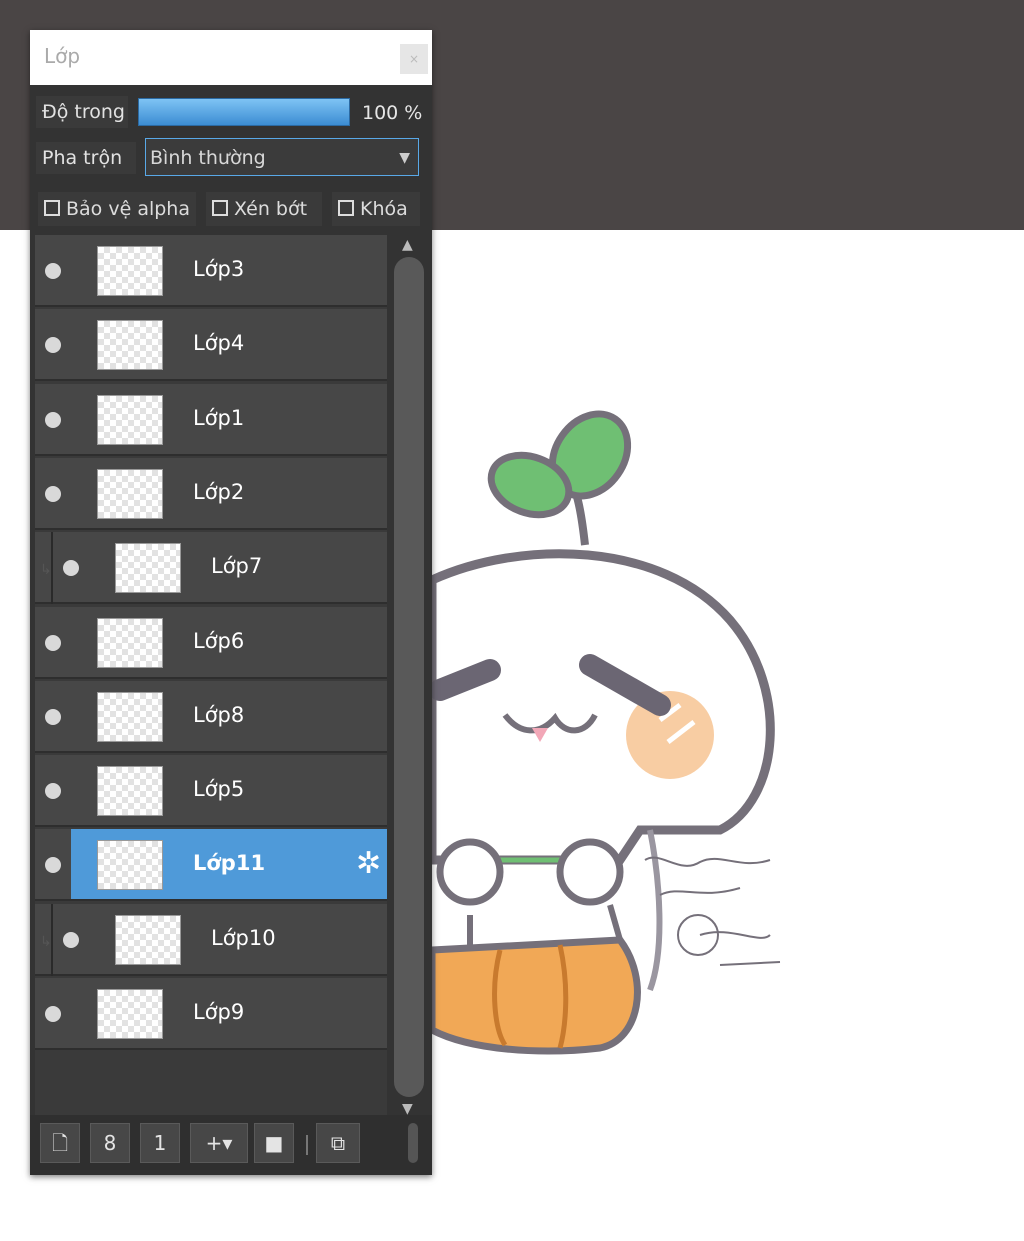 This screenshot has height=1241, width=1024. Describe the element at coordinates (219, 789) in the screenshot. I see `layer-name: Lớp5` at that location.